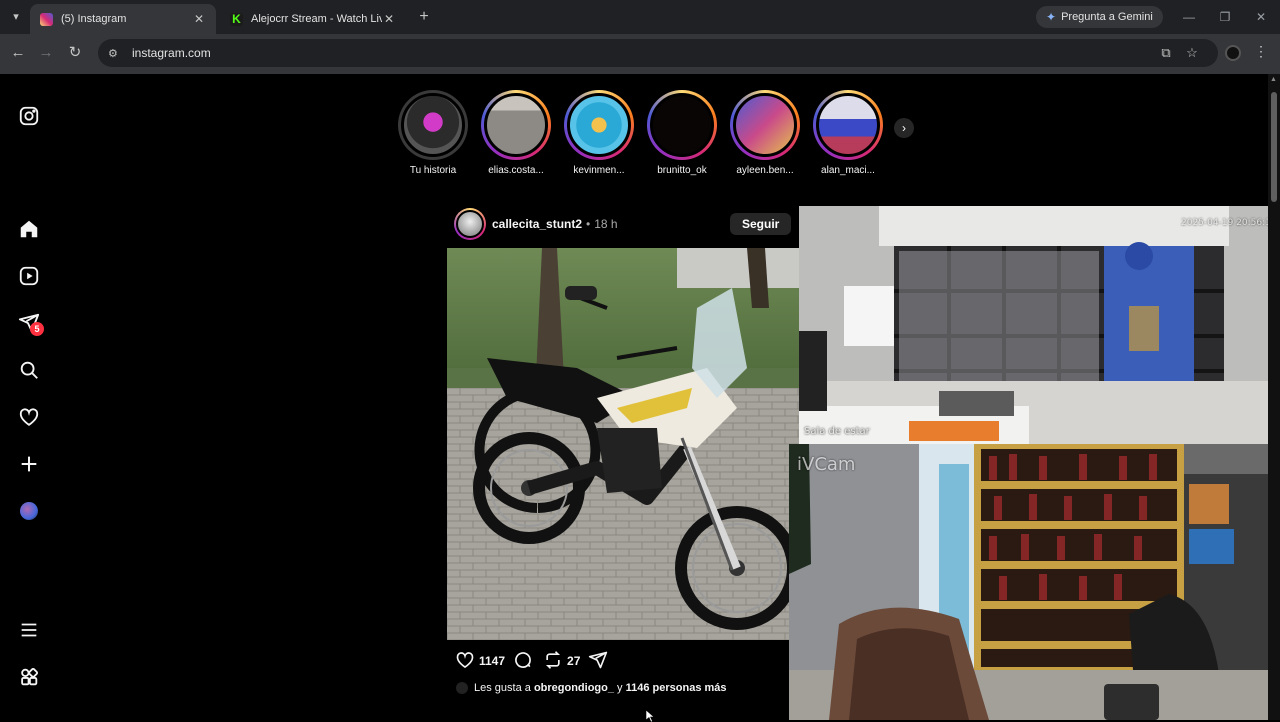 The image size is (1280, 722). Describe the element at coordinates (94, 19) in the screenshot. I see `tab-title: (5) Instagram` at that location.